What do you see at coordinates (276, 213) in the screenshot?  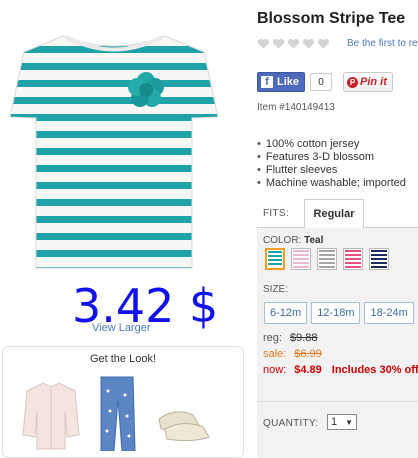 I see `fits-label: FITS:` at bounding box center [276, 213].